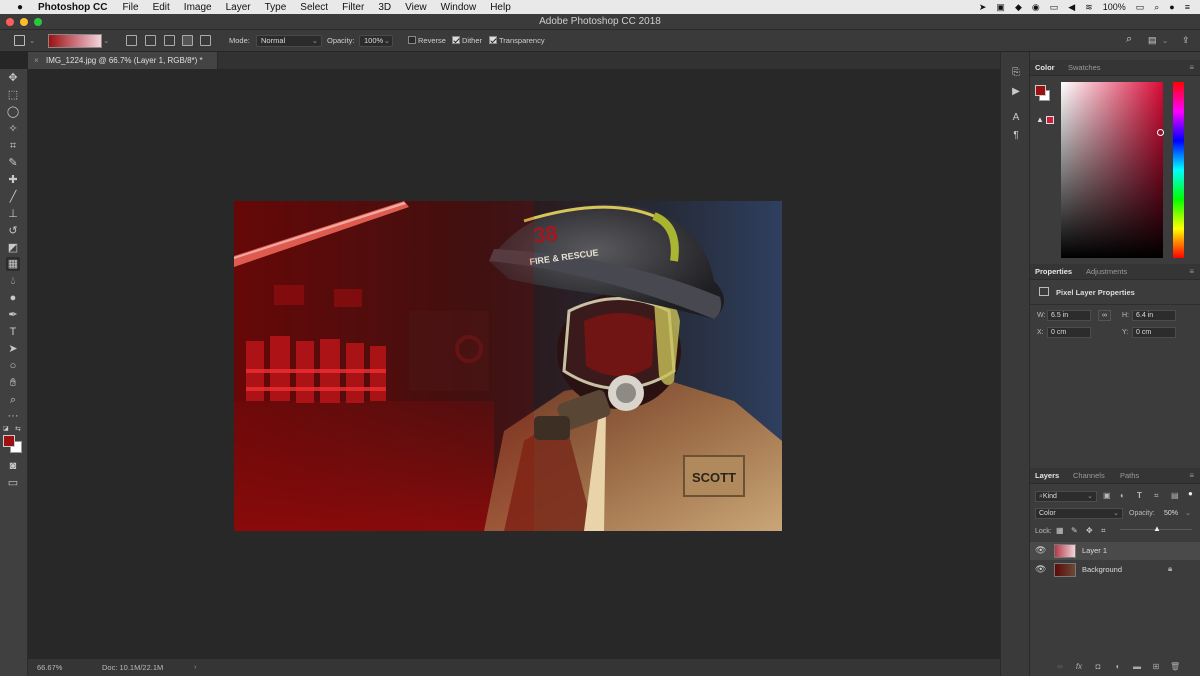  What do you see at coordinates (1191, 271) in the screenshot?
I see `properties-panel-menu-icon: ≡` at bounding box center [1191, 271].